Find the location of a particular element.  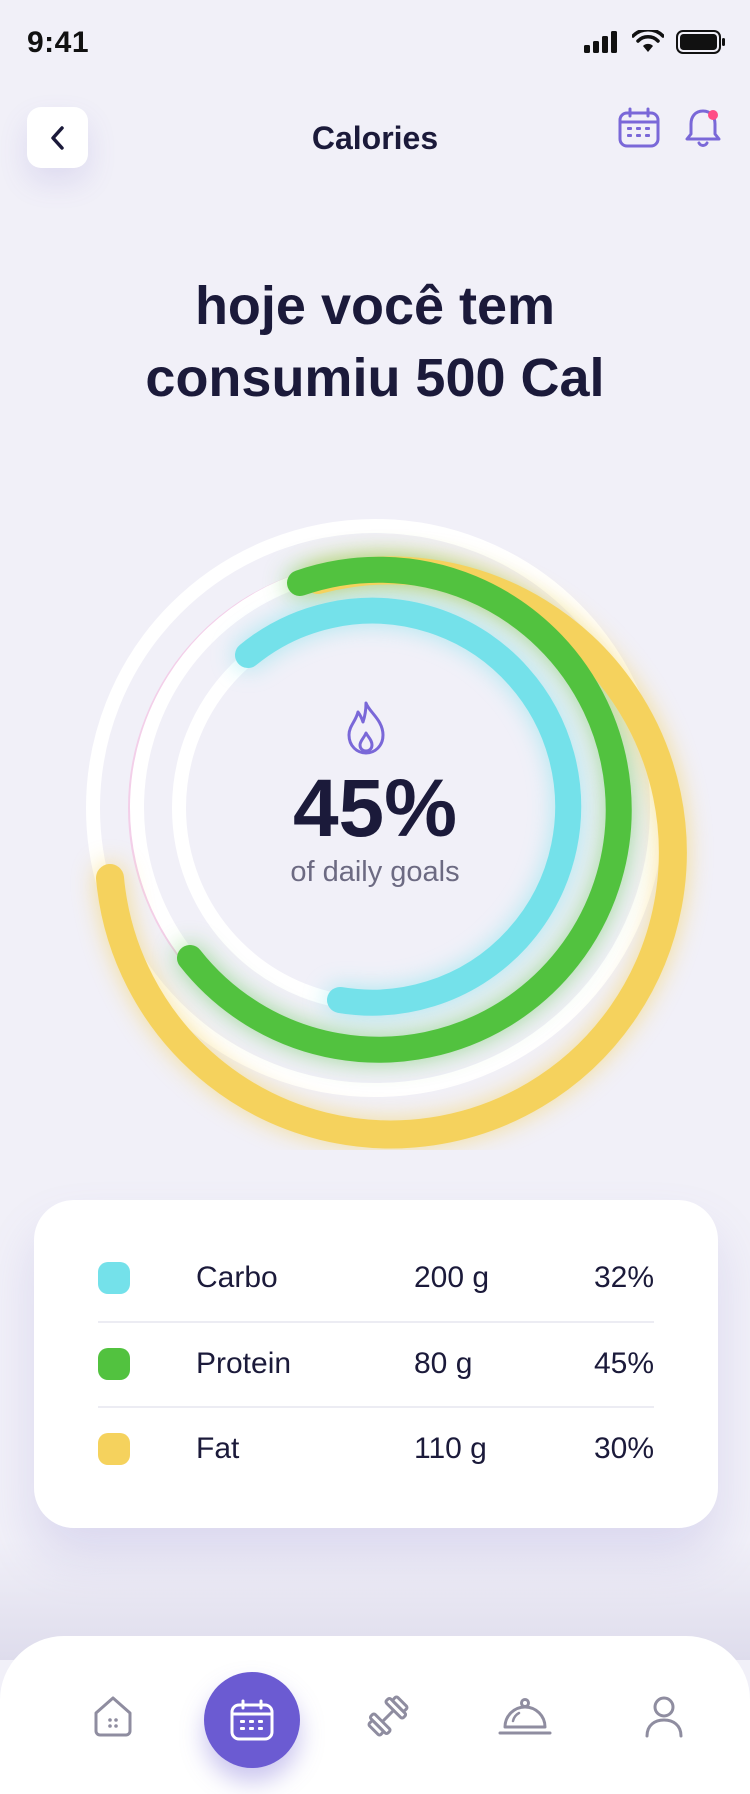

food-cloche-icon is located at coordinates (525, 1716).